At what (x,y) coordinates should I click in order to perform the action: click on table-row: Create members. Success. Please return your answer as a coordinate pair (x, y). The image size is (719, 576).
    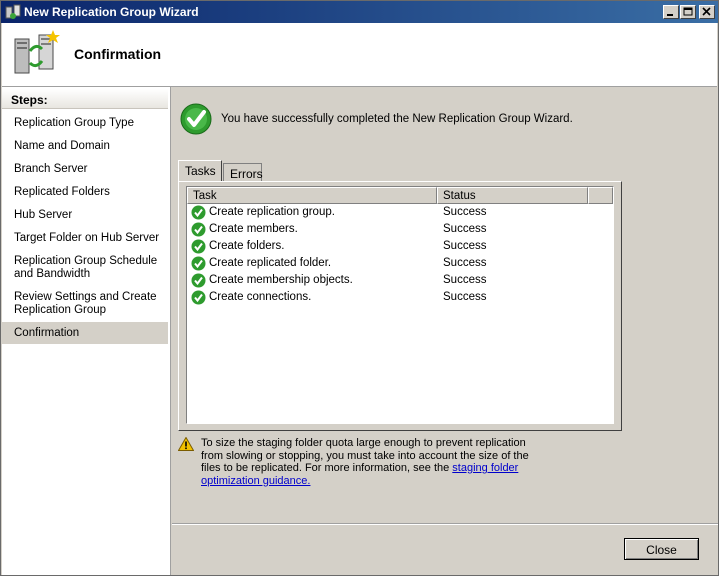
    Looking at the image, I should click on (400, 229).